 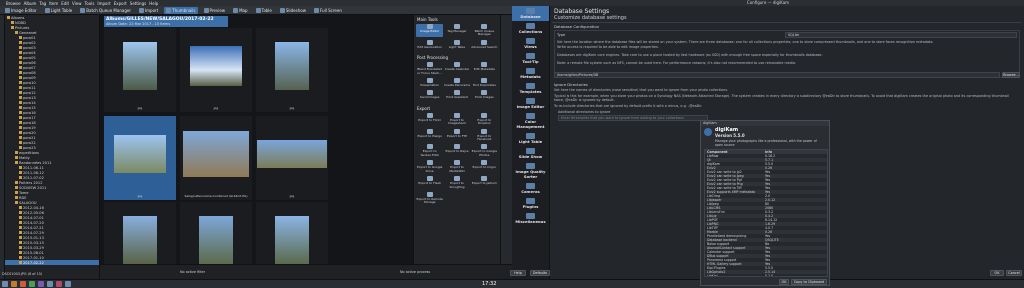 What do you see at coordinates (530, 121) in the screenshot?
I see `settings-page-color-management: Color Management` at bounding box center [530, 121].